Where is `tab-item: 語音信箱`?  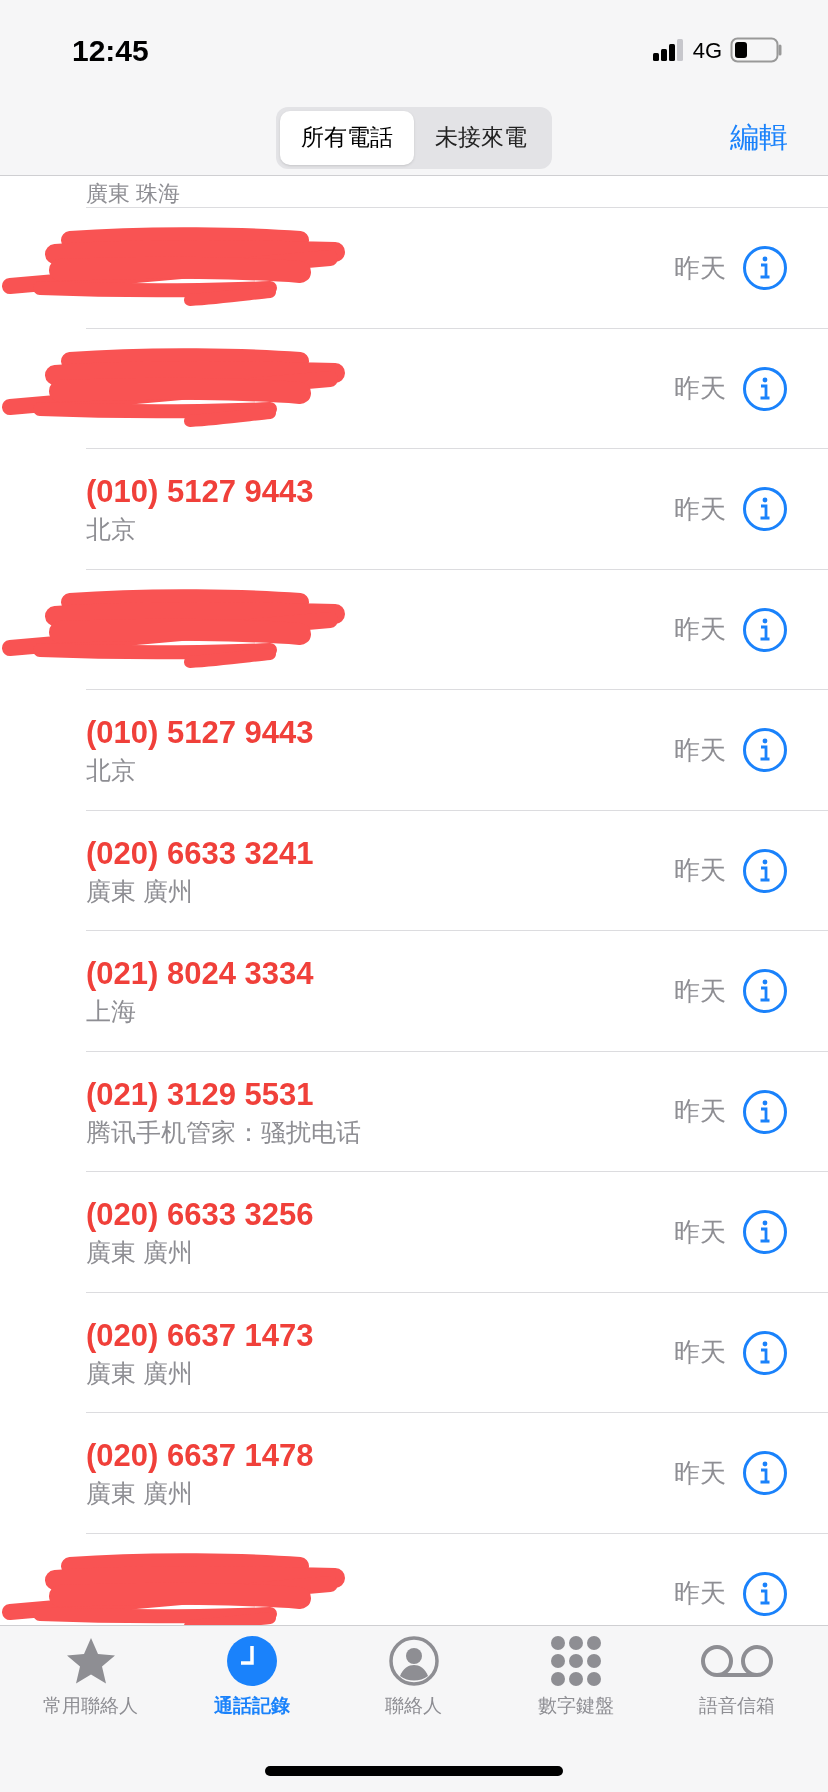
tab-item: 語音信箱 is located at coordinates (737, 1677).